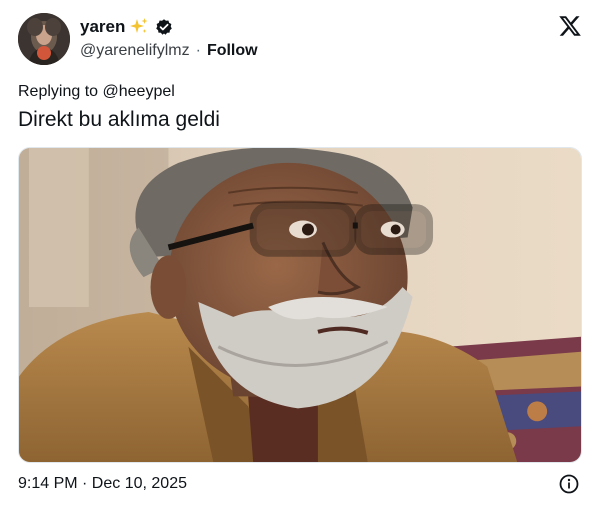 The width and height of the screenshot is (600, 513). What do you see at coordinates (569, 484) in the screenshot?
I see `info-icon` at bounding box center [569, 484].